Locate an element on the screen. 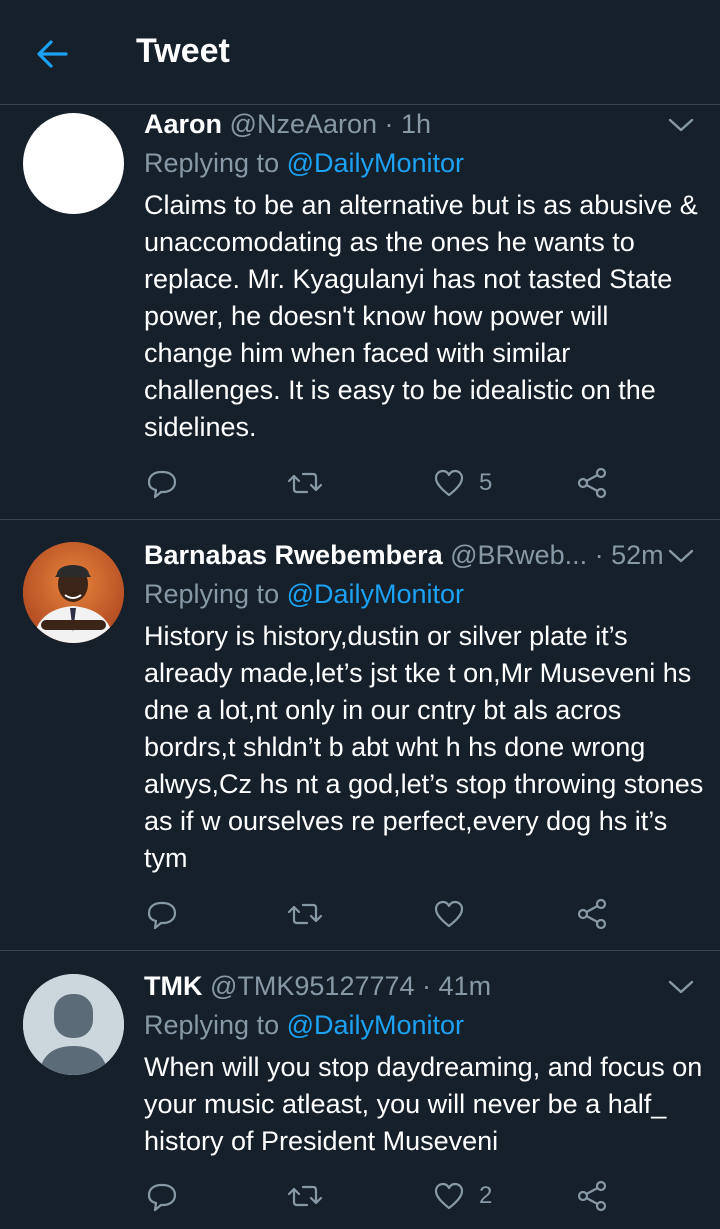 Image resolution: width=720 pixels, height=1229 pixels. tweet-actions: 5 is located at coordinates (360, 483).